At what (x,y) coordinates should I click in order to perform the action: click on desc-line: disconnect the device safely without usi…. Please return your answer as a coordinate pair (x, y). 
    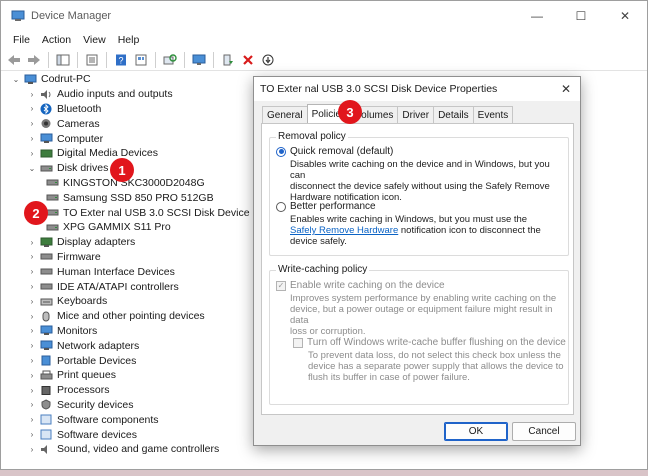
    Looking at the image, I should click on (420, 186).